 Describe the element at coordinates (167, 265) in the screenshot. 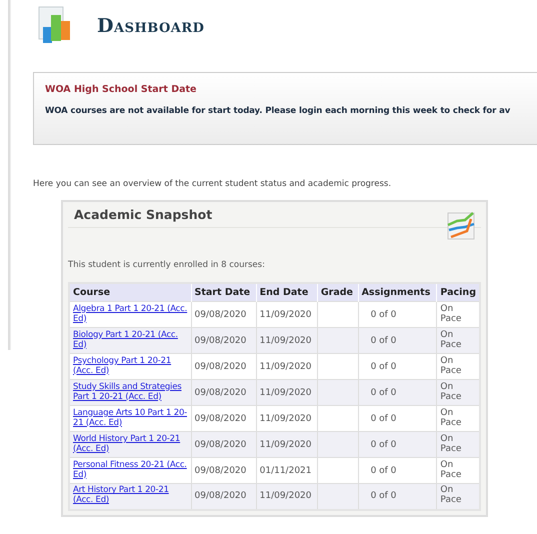

I see `enrollment-summary: This student is currently enrolled in 8 courses:` at that location.